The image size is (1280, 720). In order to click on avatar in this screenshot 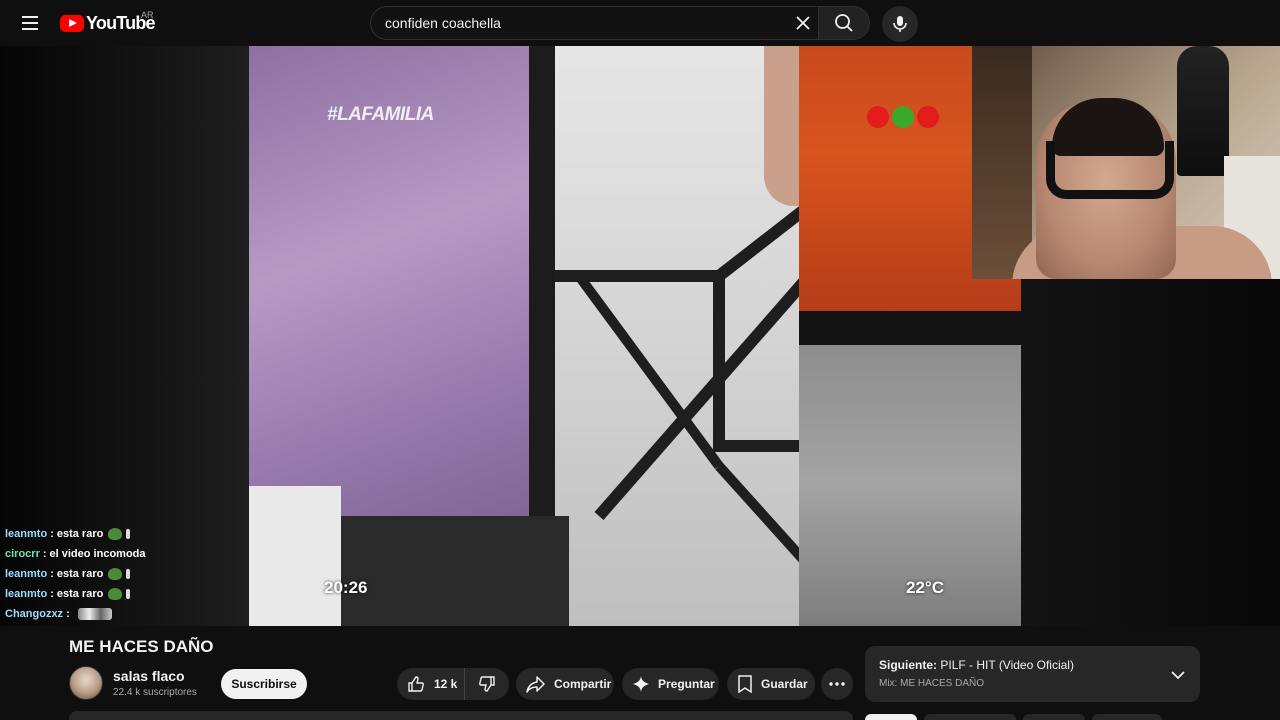, I will do `click(86, 683)`.